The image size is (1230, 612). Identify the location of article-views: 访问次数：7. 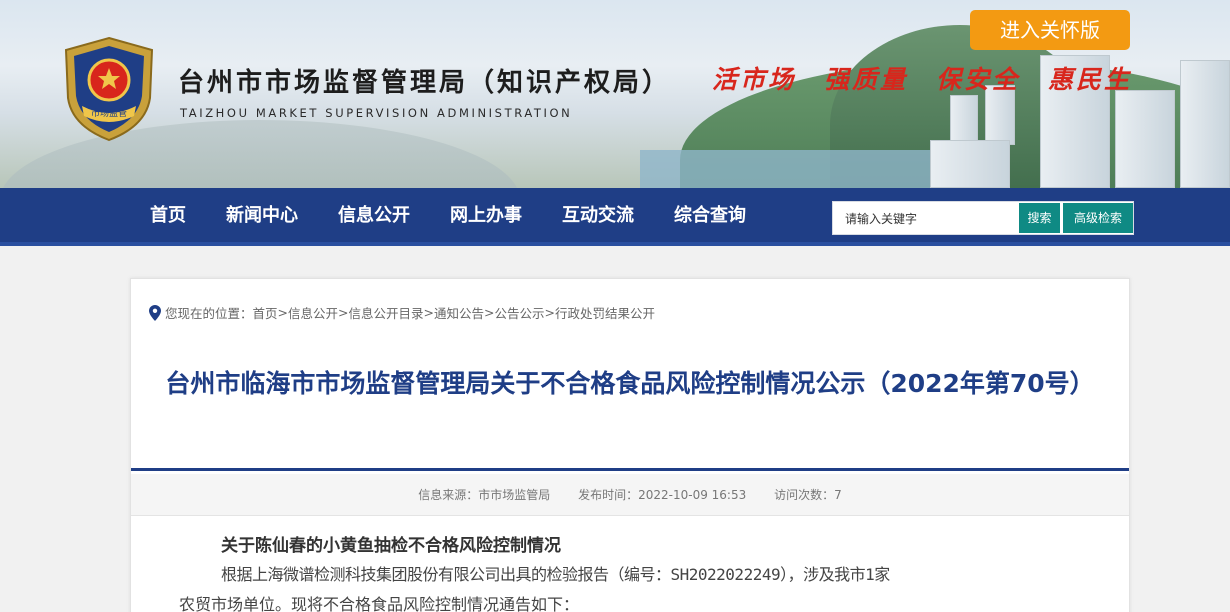
(808, 495).